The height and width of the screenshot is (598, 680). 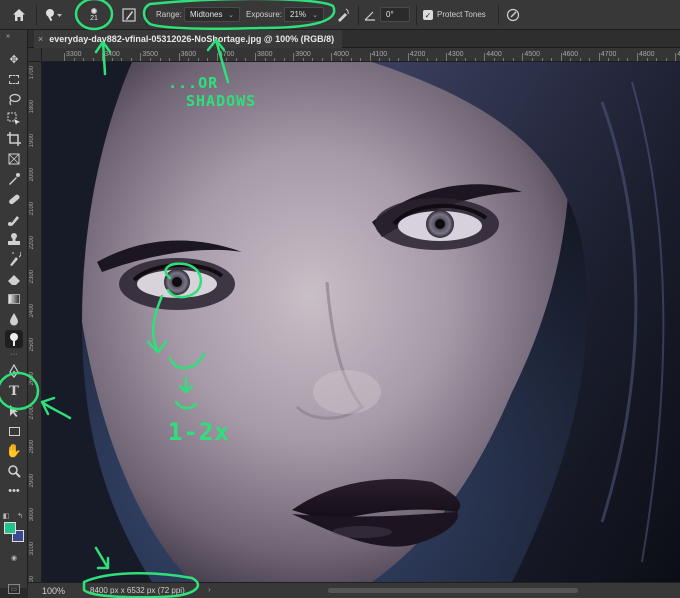 What do you see at coordinates (58, 15) in the screenshot?
I see `tool-preset-picker` at bounding box center [58, 15].